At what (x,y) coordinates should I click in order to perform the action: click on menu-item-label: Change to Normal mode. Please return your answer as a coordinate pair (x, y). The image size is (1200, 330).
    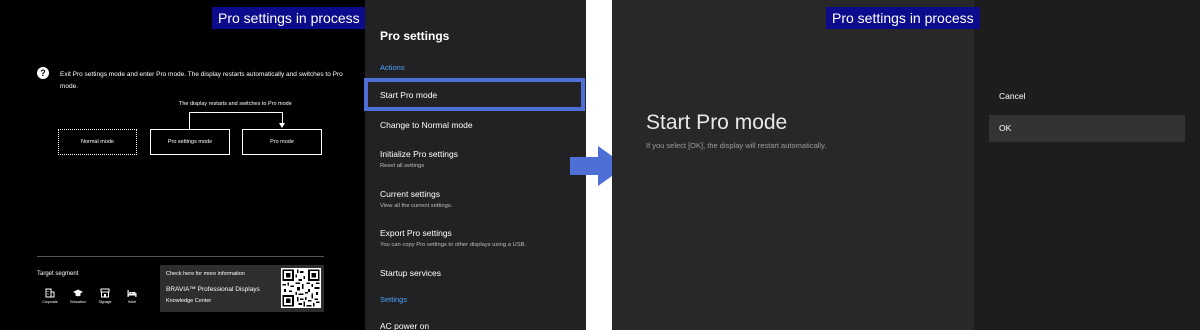
    Looking at the image, I should click on (426, 125).